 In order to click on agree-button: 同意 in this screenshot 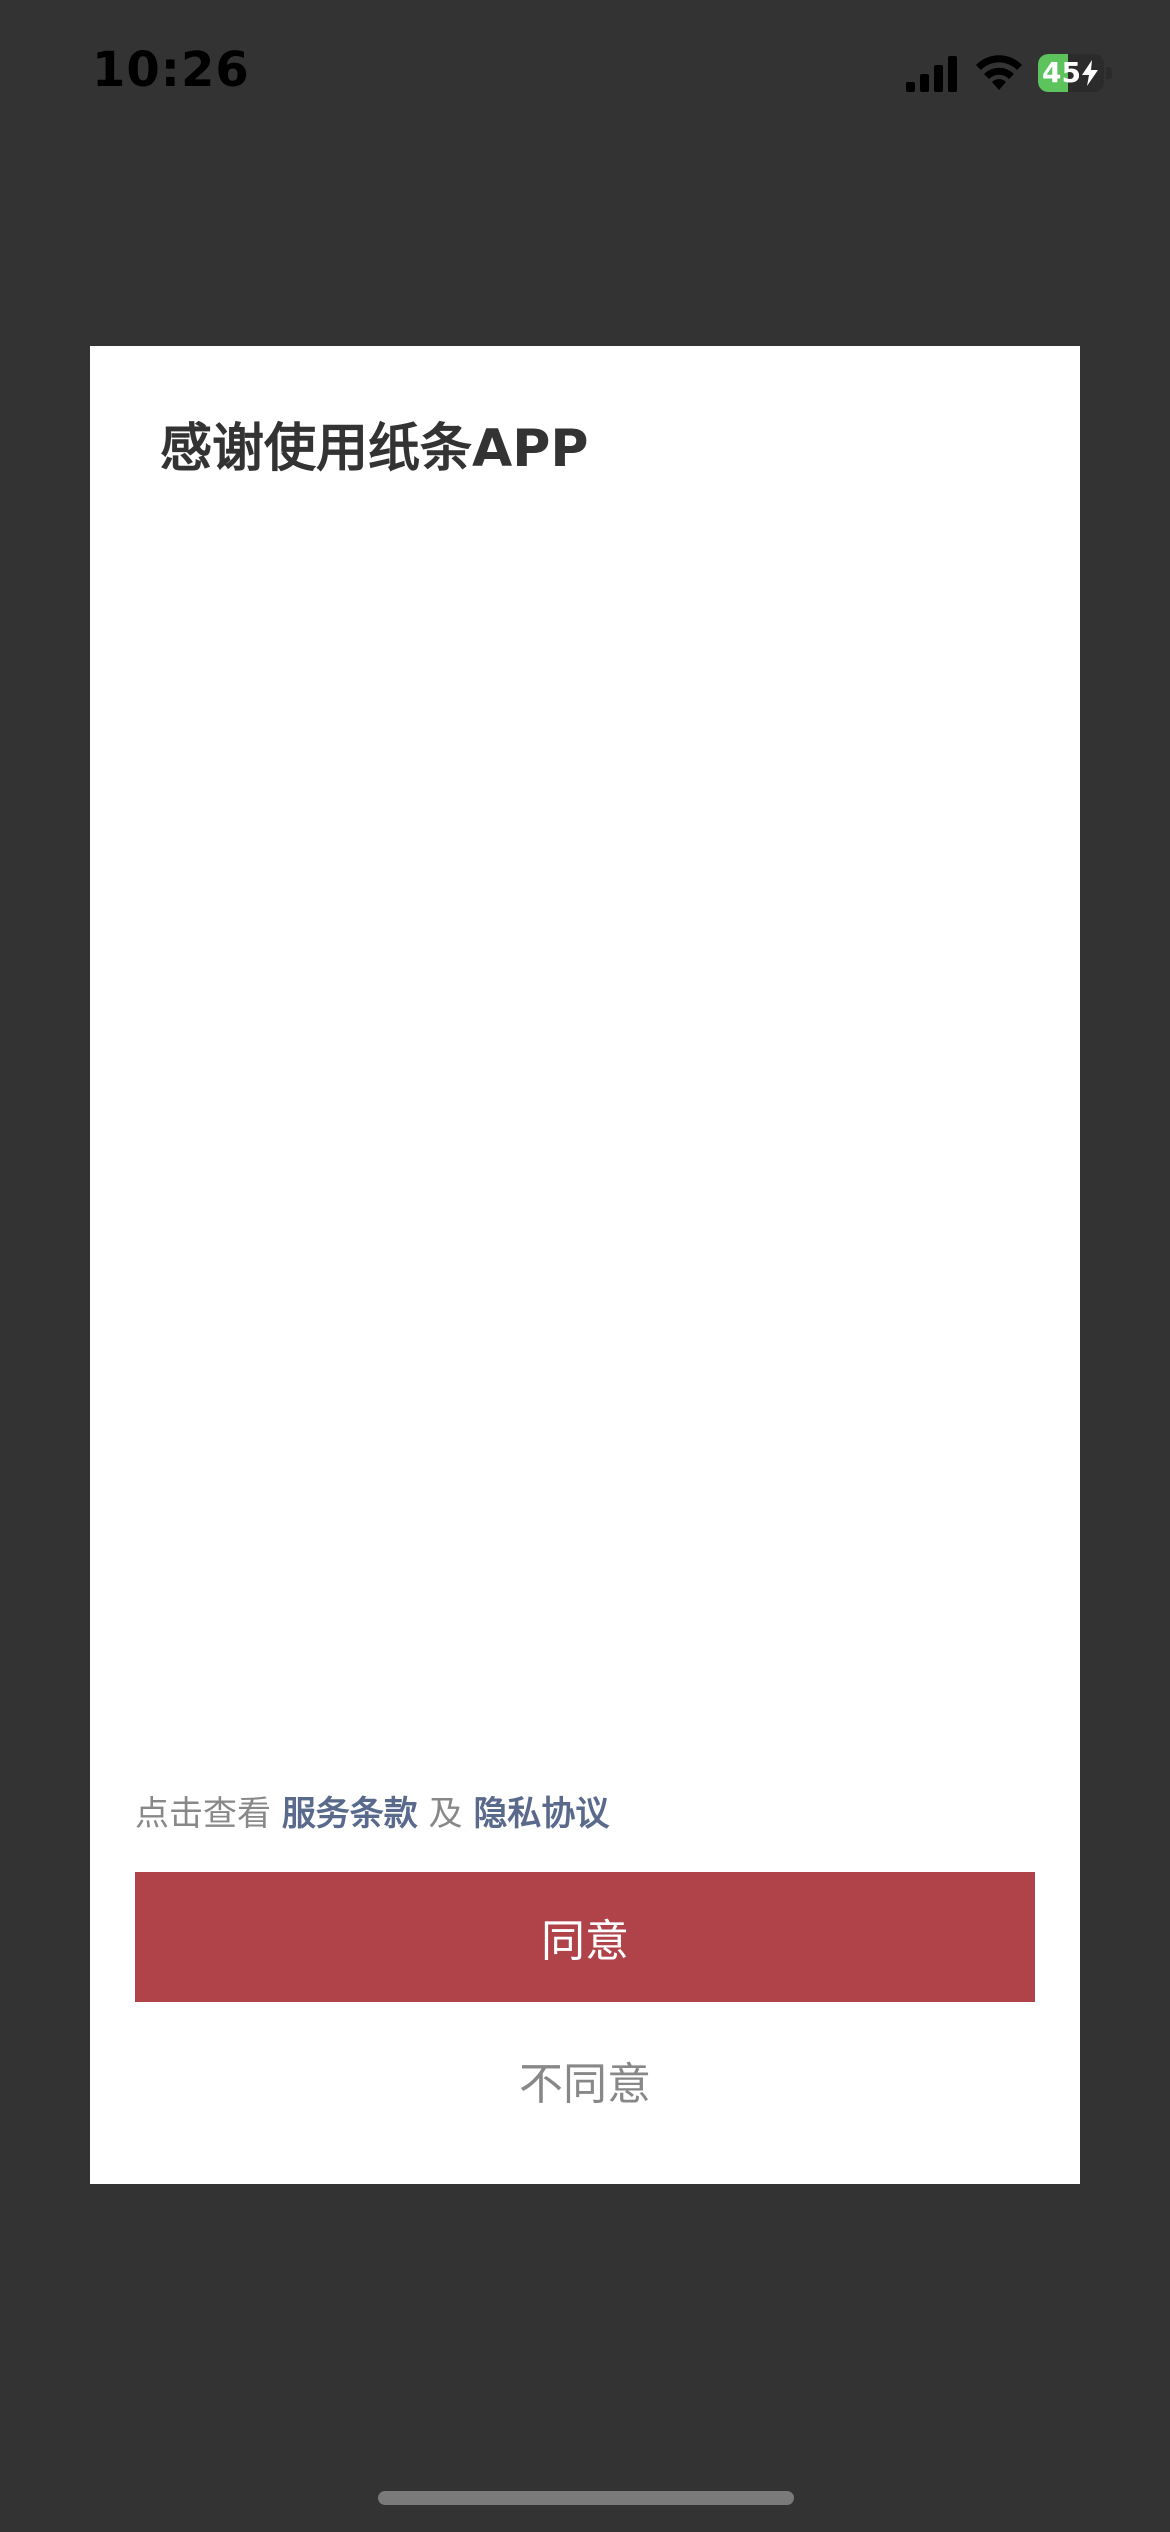, I will do `click(585, 1937)`.